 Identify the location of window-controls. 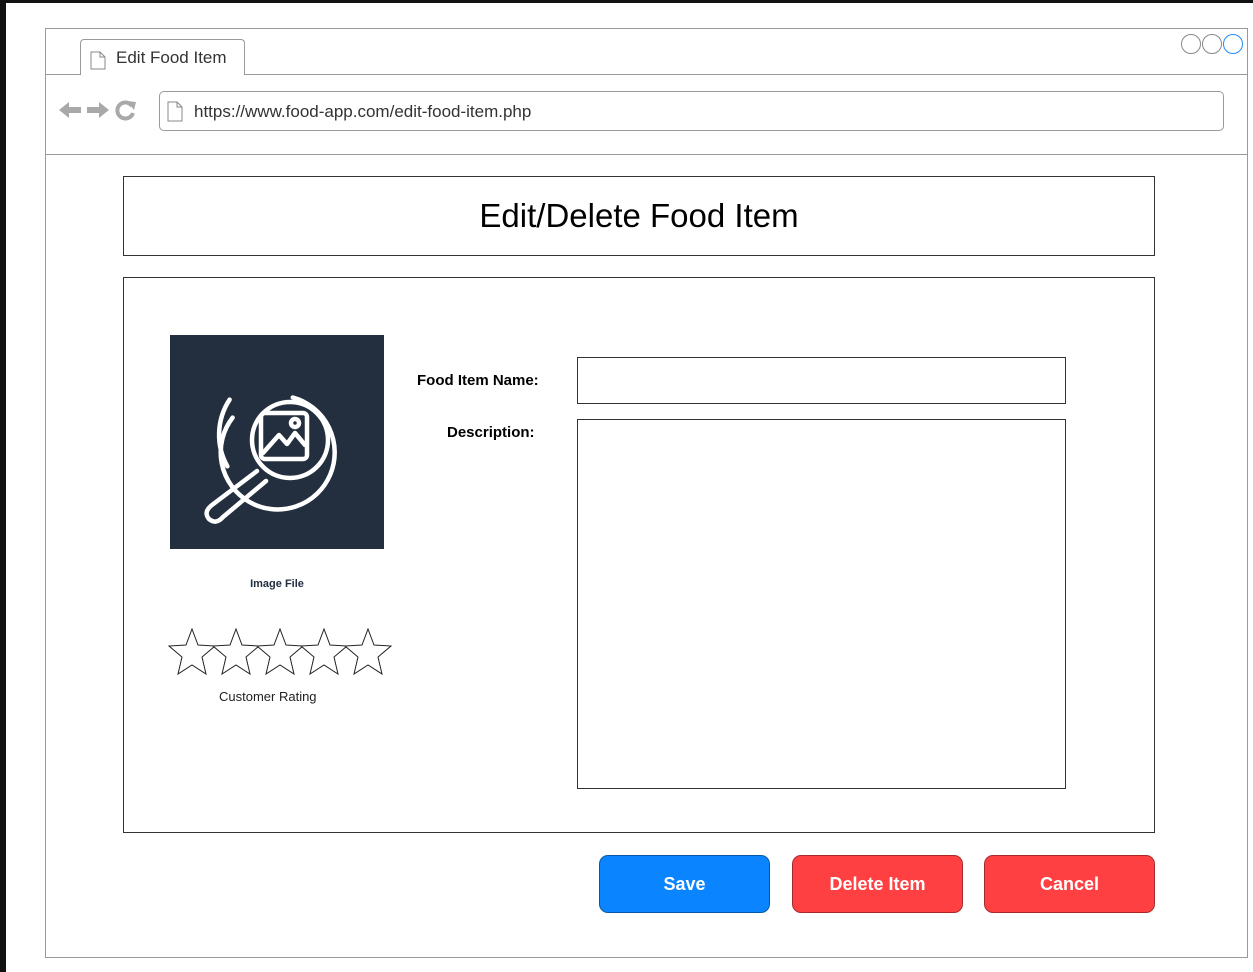
(1212, 44).